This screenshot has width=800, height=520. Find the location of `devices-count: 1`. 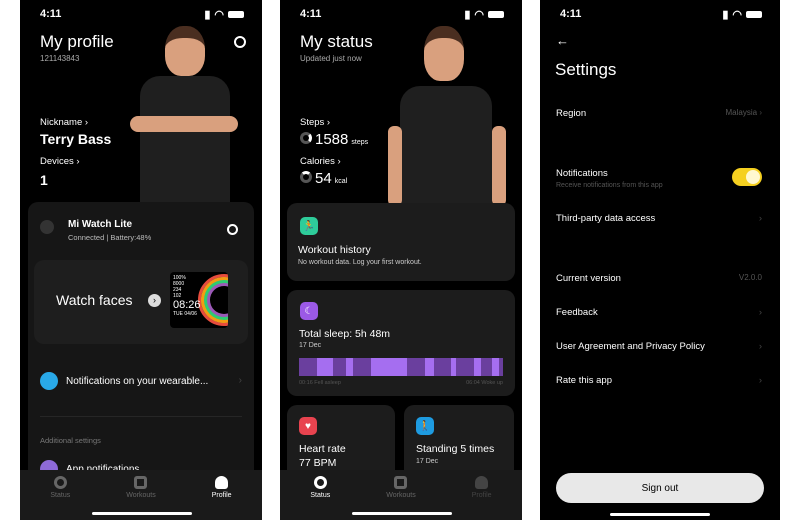

devices-count: 1 is located at coordinates (44, 180).